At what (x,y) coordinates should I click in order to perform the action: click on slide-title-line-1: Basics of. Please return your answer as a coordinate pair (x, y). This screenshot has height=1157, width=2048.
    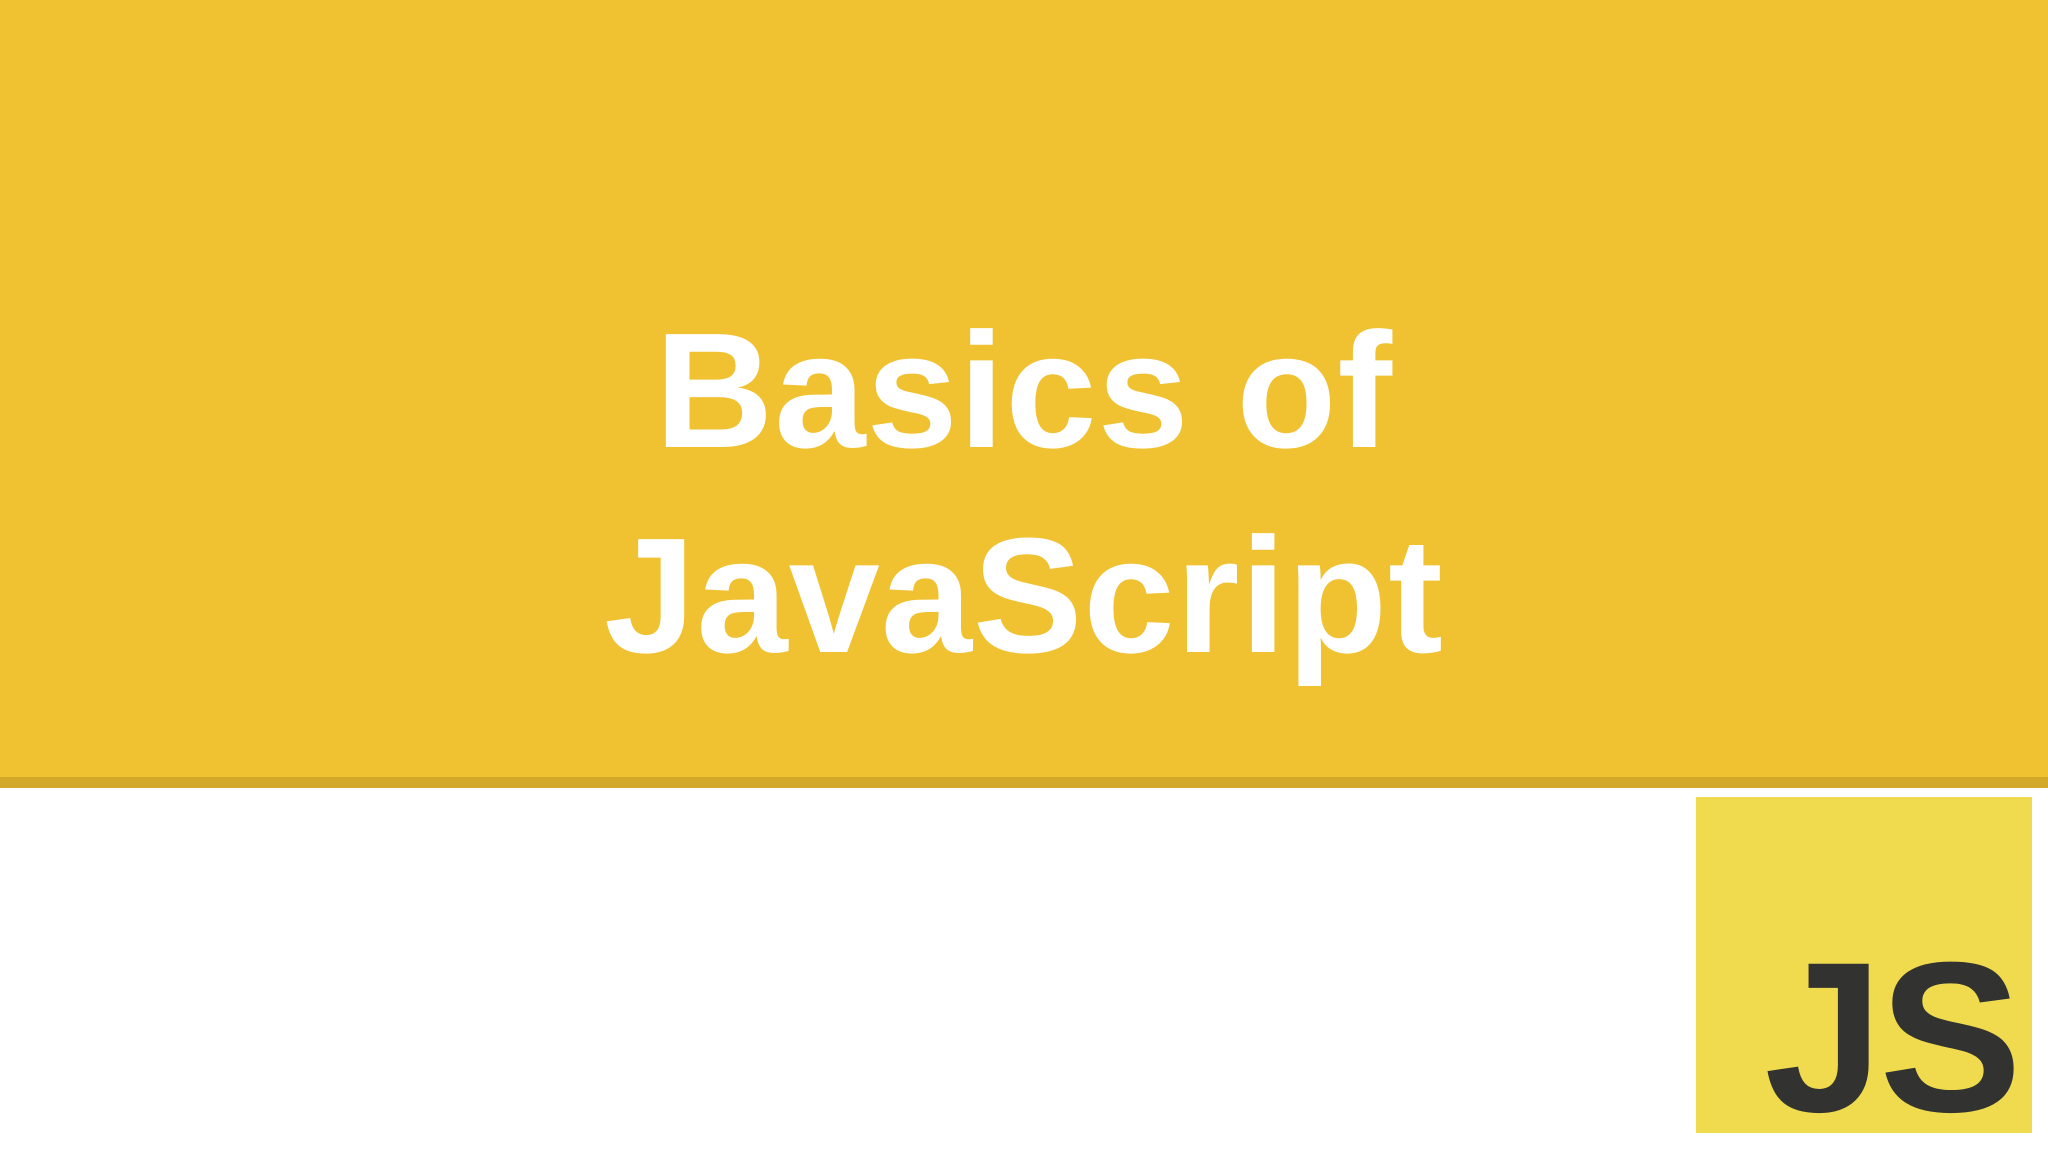
    Looking at the image, I should click on (1024, 390).